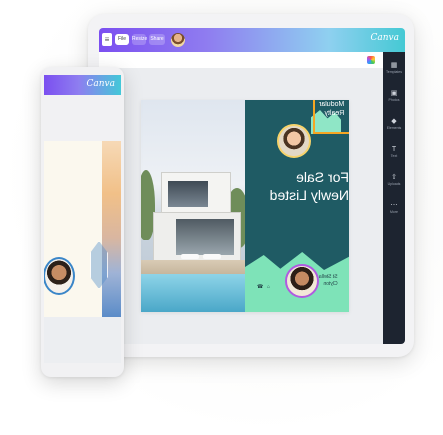 The width and height of the screenshot is (443, 435). I want to click on phone-design-preview, so click(82, 229).